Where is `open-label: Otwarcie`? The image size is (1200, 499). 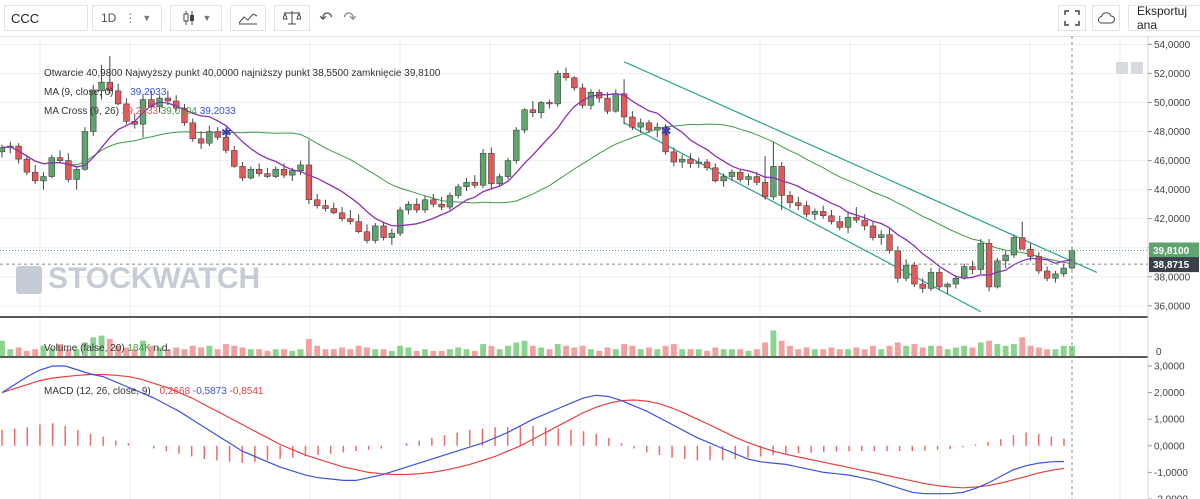 open-label: Otwarcie is located at coordinates (64, 73).